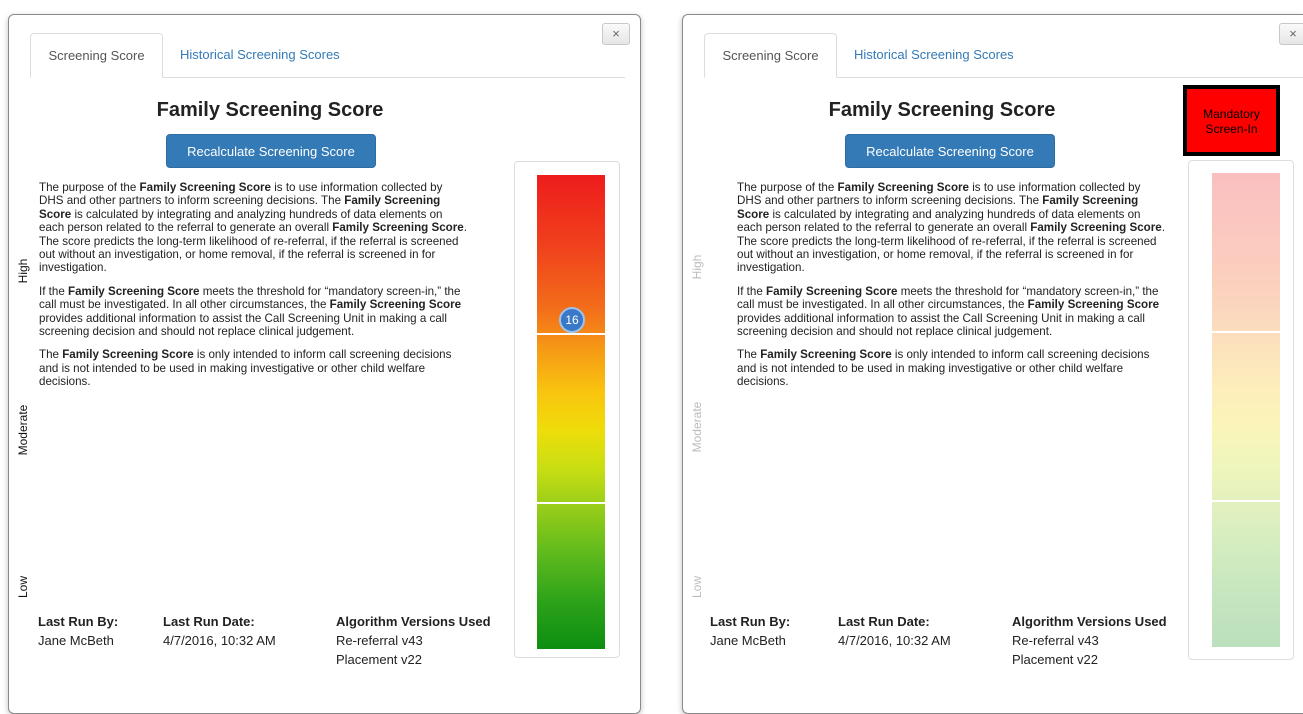 This screenshot has height=714, width=1303. Describe the element at coordinates (572, 320) in the screenshot. I see `score-badge: 16` at that location.